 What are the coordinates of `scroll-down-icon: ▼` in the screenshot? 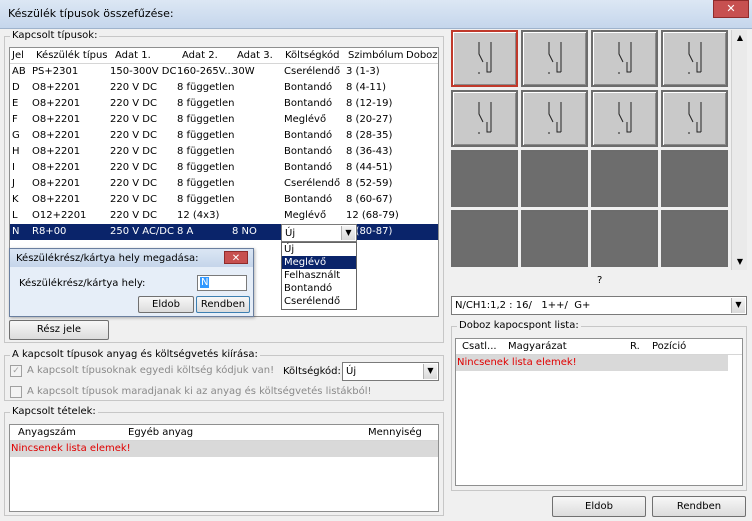 It's located at (740, 262).